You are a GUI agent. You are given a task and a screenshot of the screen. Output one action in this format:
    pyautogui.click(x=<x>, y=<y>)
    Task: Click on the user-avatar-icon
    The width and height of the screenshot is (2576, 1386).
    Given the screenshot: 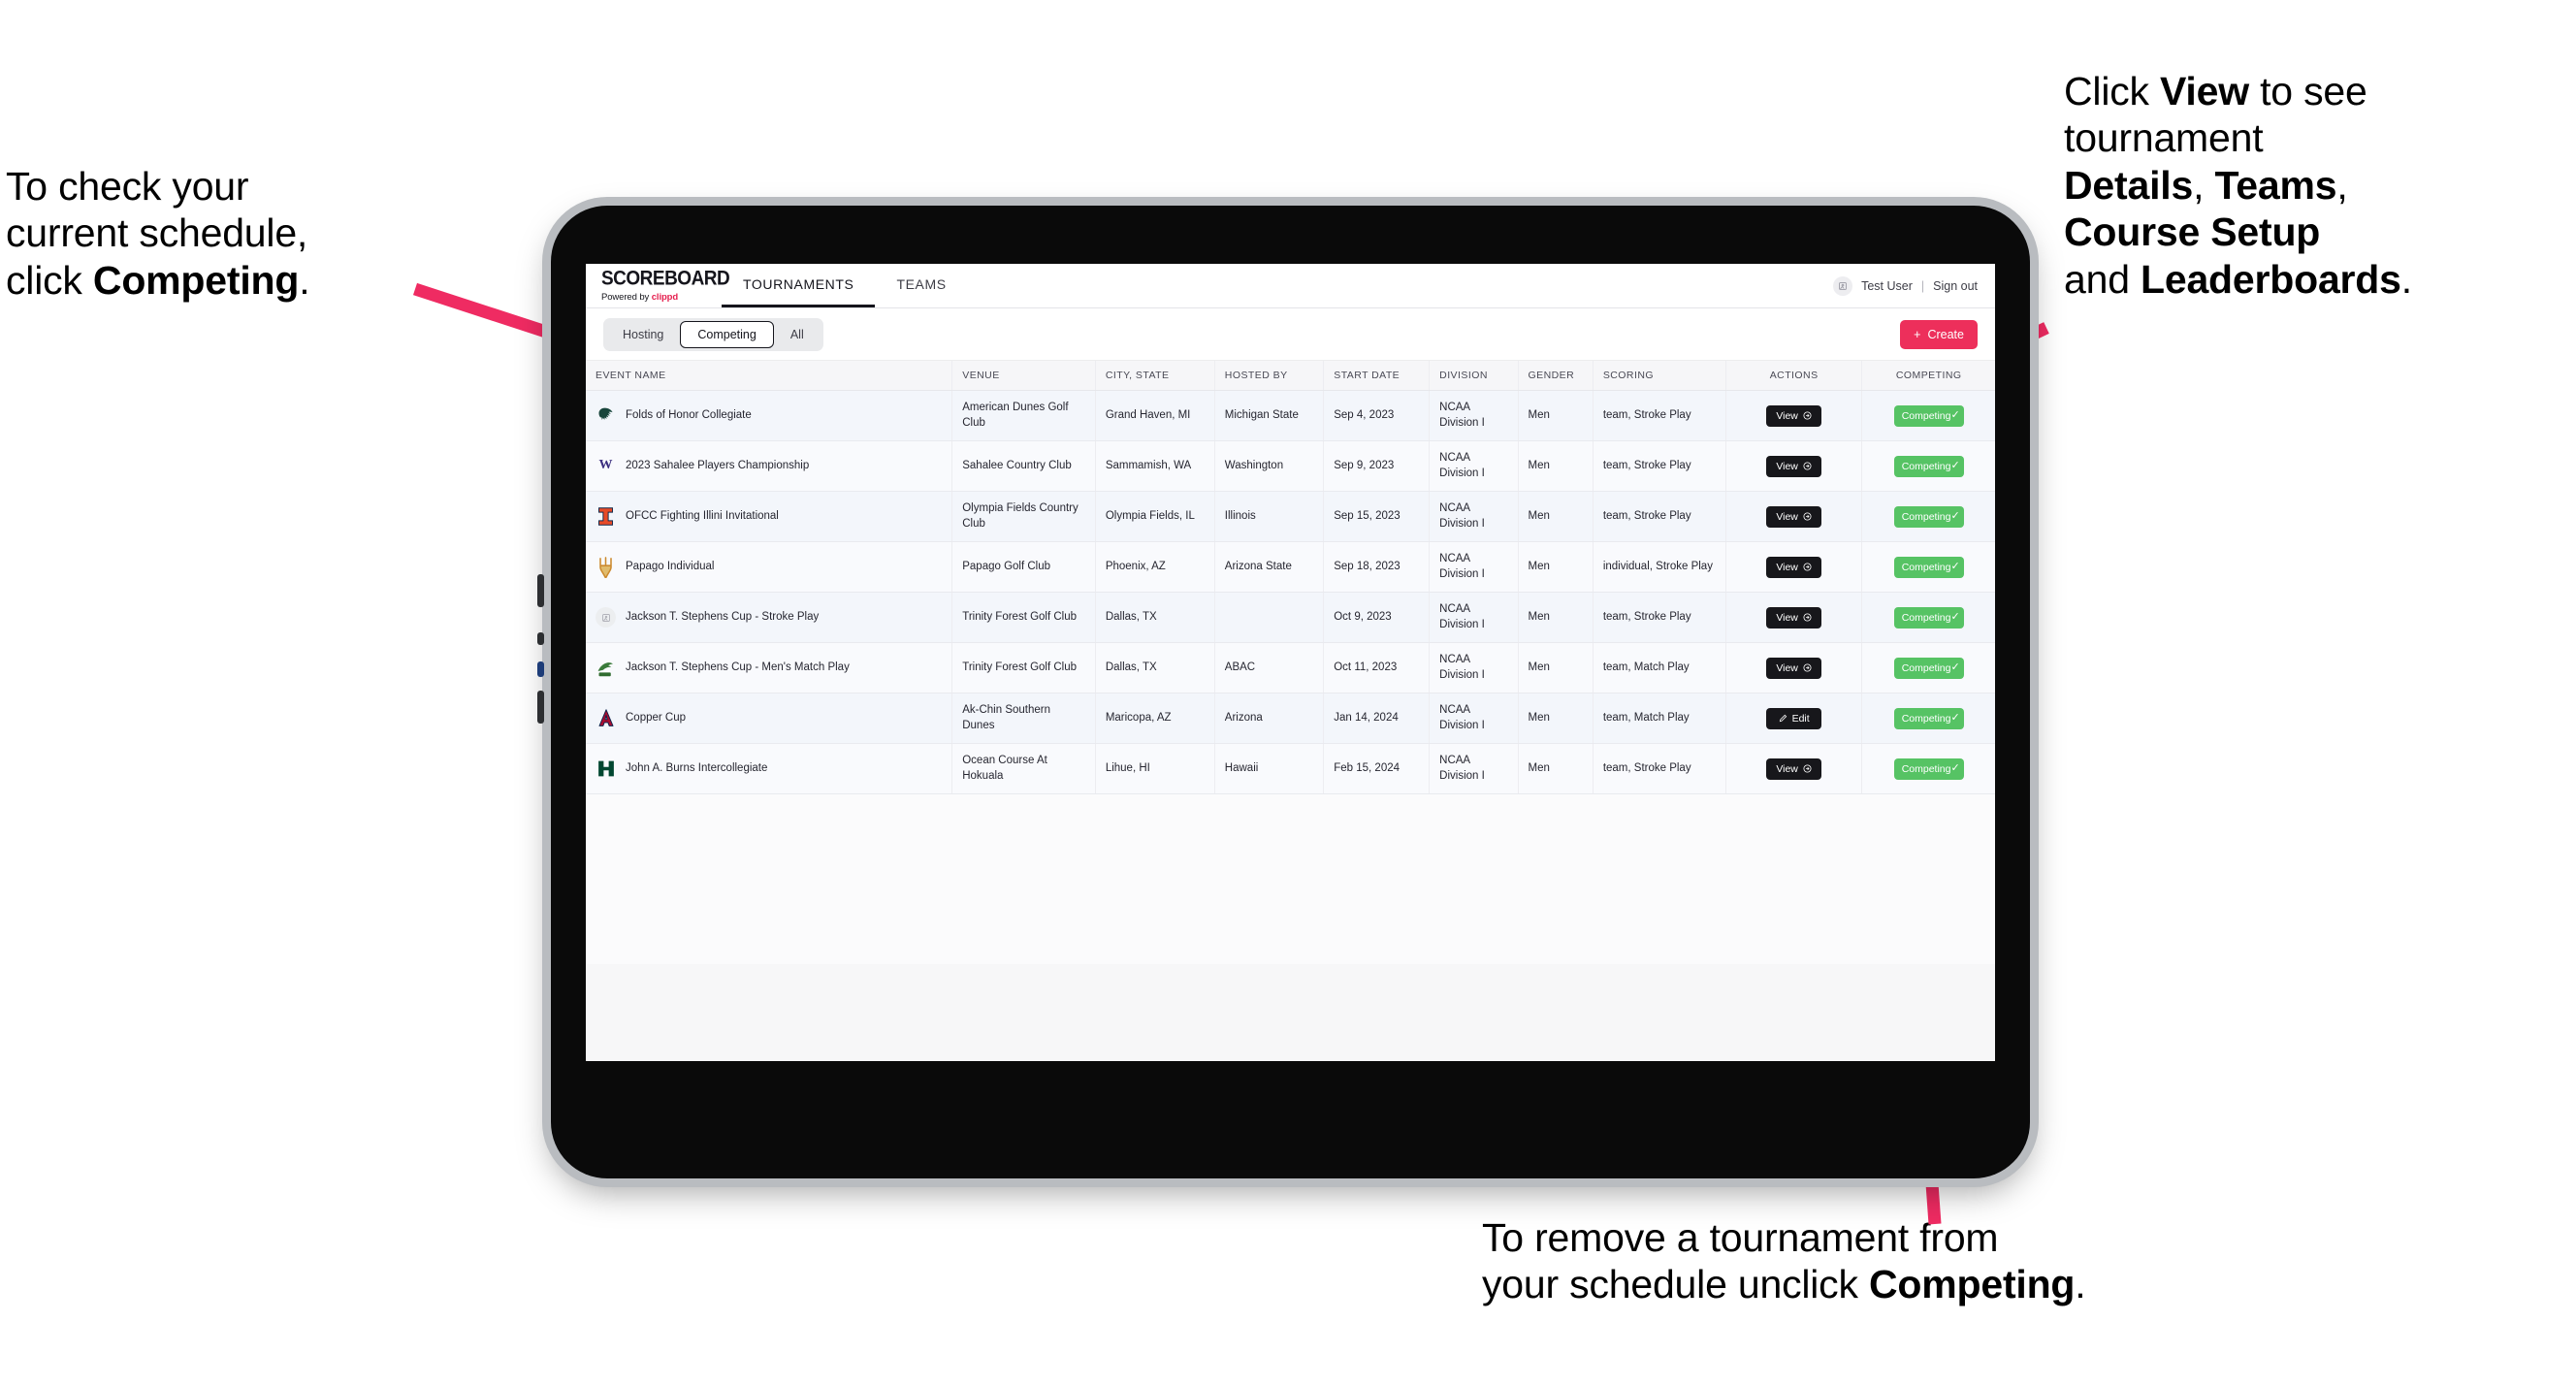 What is the action you would take?
    pyautogui.click(x=1843, y=285)
    